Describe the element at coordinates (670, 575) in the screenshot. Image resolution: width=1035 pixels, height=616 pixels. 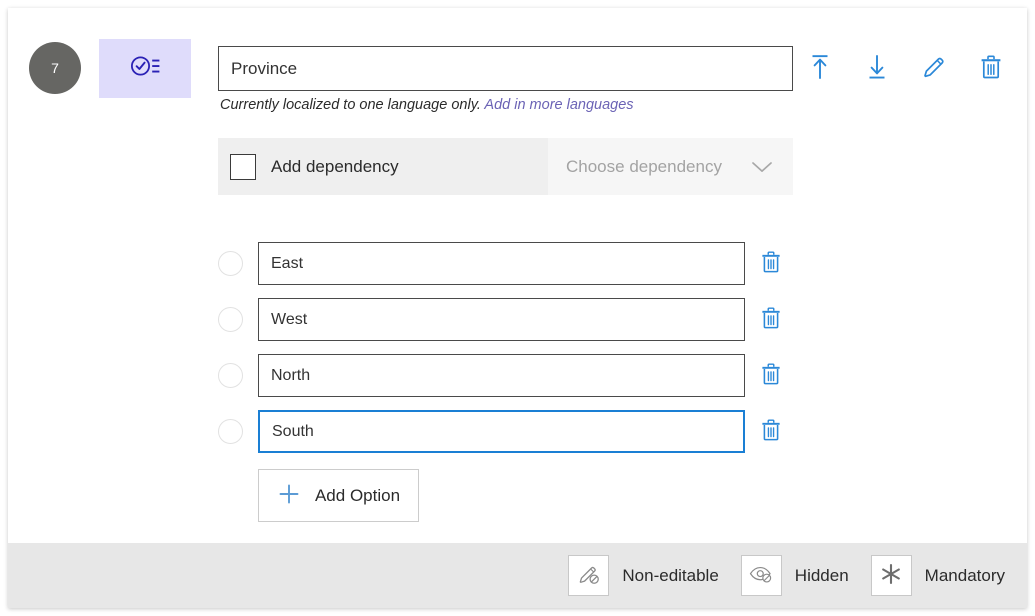
I see `non-editable-label: Non-editable` at that location.